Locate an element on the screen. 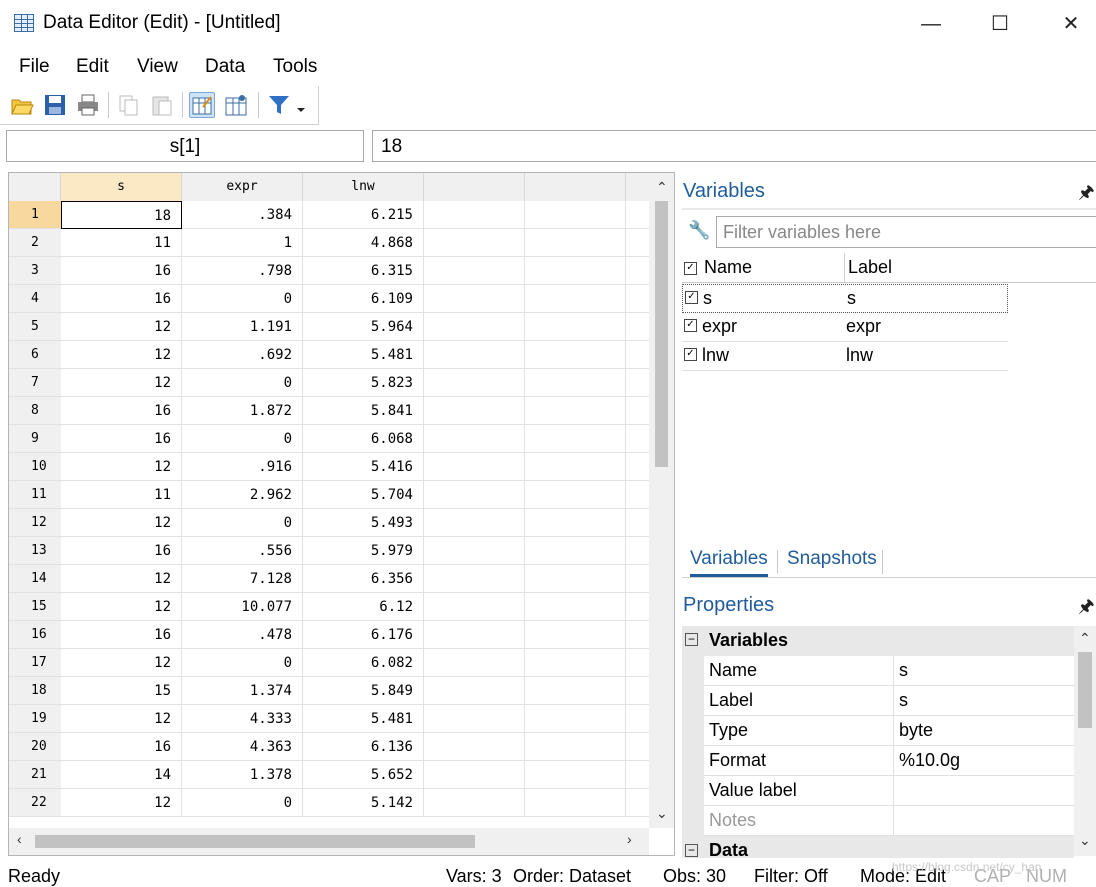  row-number: 7 is located at coordinates (35, 383).